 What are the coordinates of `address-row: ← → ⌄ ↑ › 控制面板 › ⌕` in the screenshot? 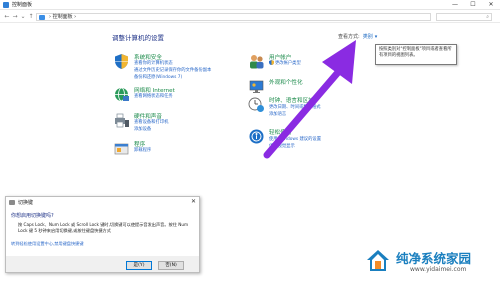 It's located at (250, 17).